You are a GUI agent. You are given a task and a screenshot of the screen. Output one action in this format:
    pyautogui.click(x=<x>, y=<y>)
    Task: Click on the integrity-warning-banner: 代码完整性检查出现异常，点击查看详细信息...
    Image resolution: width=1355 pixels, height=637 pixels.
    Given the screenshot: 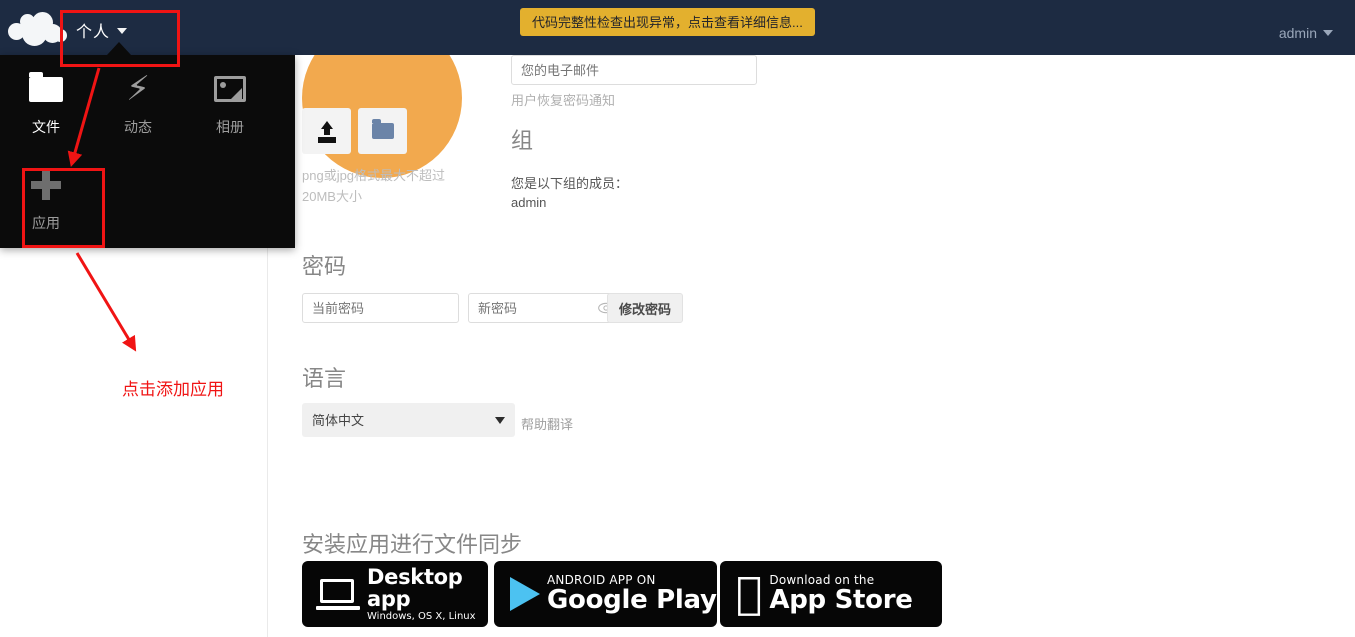 What is the action you would take?
    pyautogui.click(x=667, y=22)
    